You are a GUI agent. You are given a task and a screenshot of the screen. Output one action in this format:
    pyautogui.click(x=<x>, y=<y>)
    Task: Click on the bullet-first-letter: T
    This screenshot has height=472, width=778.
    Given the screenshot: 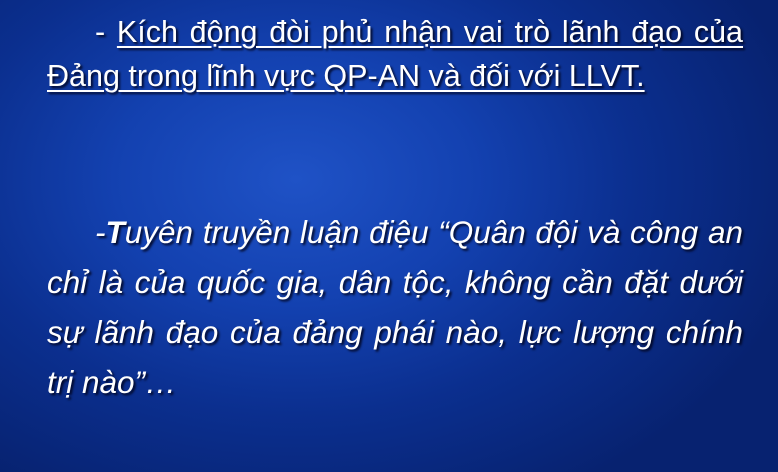 What is the action you would take?
    pyautogui.click(x=115, y=232)
    